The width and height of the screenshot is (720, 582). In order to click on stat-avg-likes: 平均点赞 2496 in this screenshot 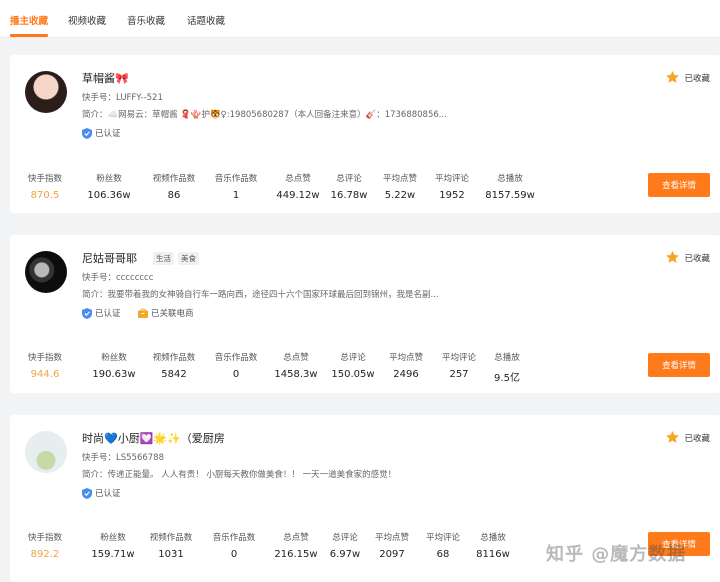, I will do `click(406, 365)`.